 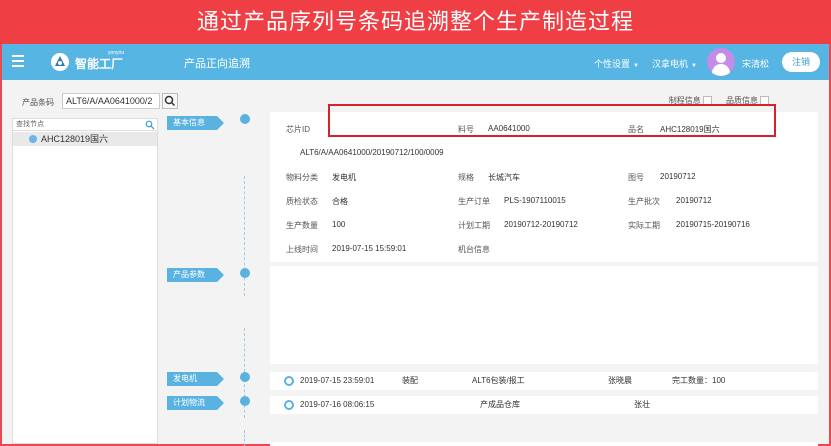 I want to click on plan-period-value: 20190712-20190712, so click(x=541, y=224).